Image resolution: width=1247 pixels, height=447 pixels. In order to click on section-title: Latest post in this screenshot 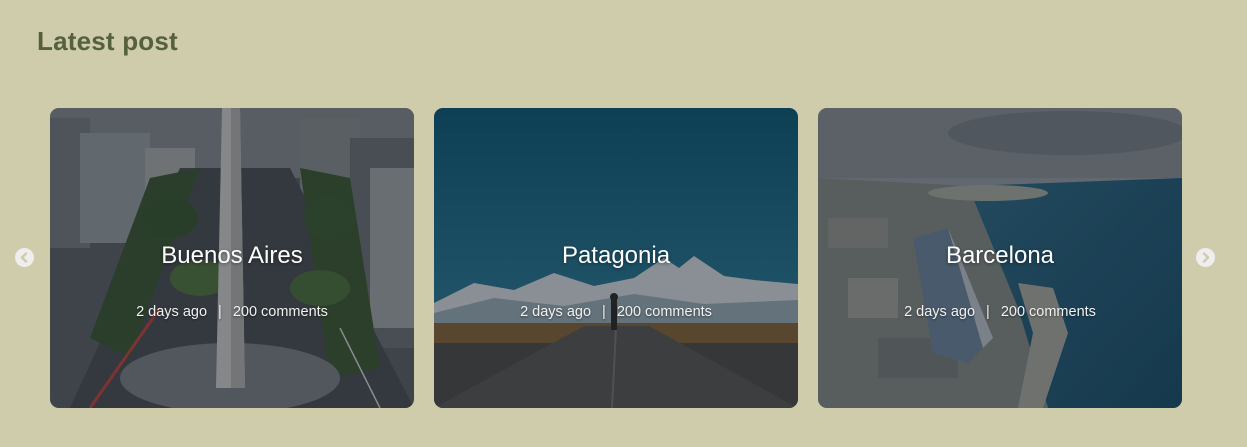, I will do `click(107, 41)`.